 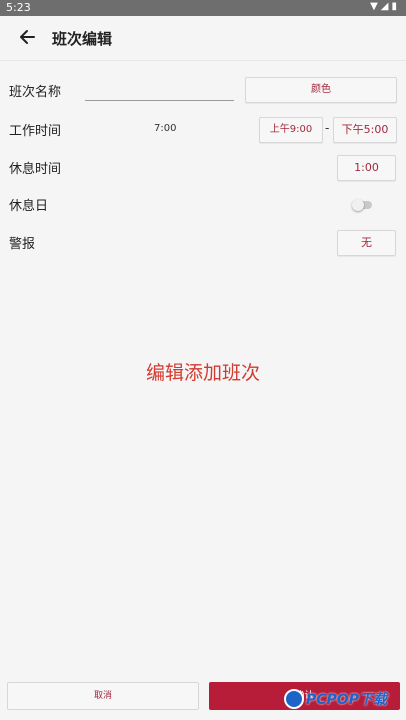 What do you see at coordinates (82, 39) in the screenshot?
I see `page-title: 班次编辑` at bounding box center [82, 39].